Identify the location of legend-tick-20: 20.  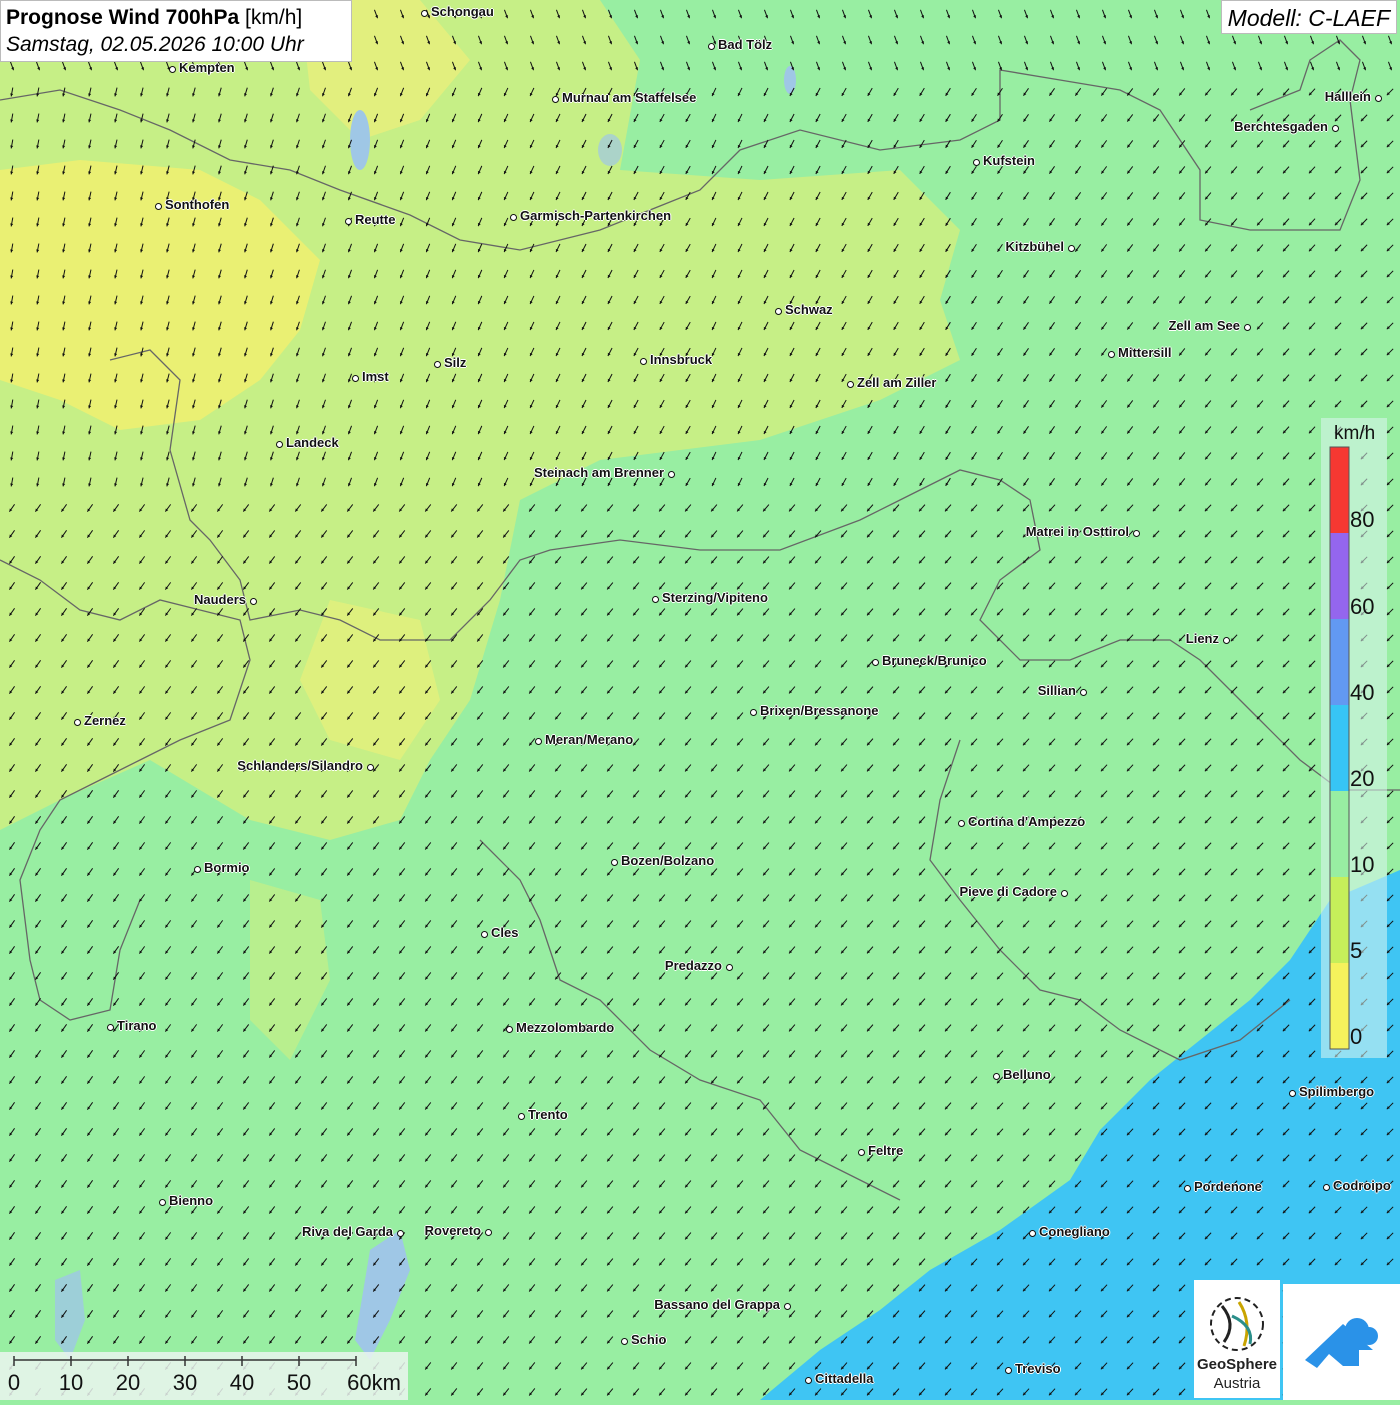
(1362, 779).